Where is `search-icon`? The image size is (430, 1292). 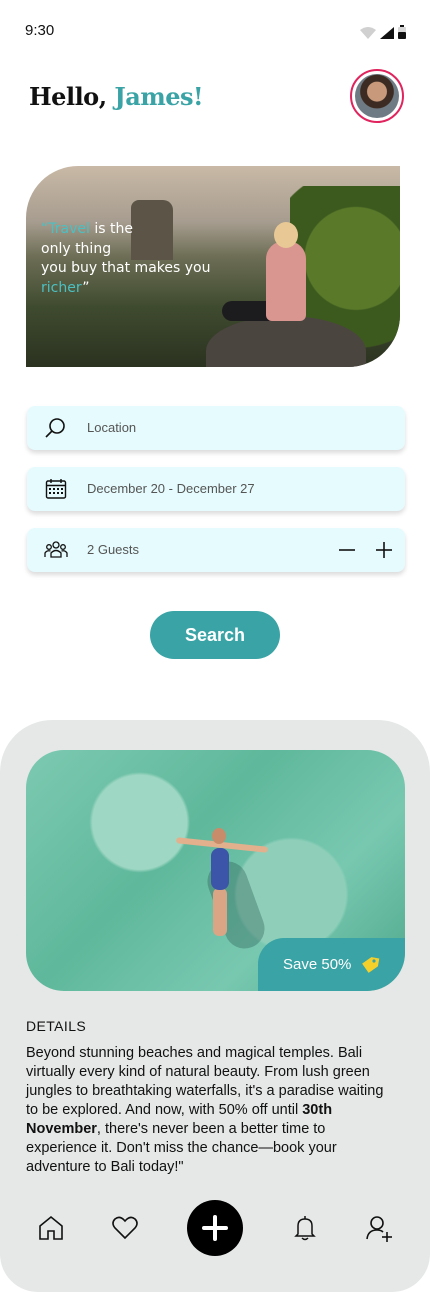
search-icon is located at coordinates (55, 428).